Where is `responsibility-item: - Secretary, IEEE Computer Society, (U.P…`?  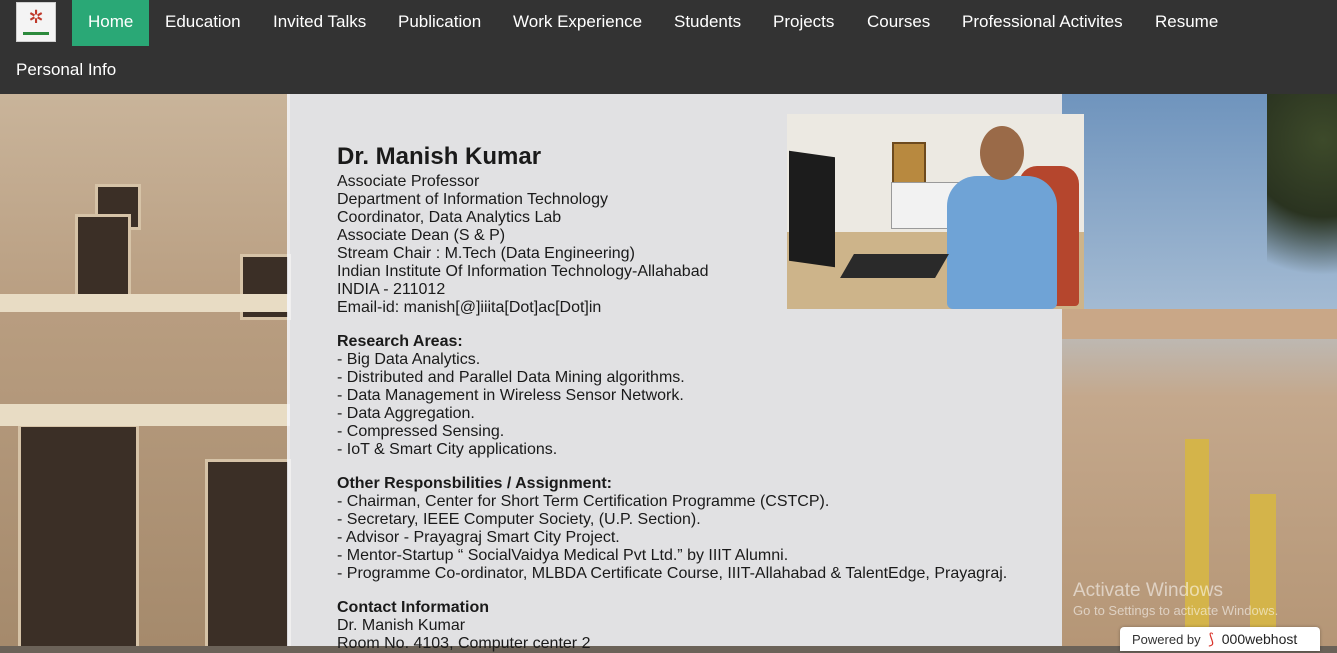
responsibility-item: - Secretary, IEEE Computer Society, (U.P… is located at coordinates (519, 519).